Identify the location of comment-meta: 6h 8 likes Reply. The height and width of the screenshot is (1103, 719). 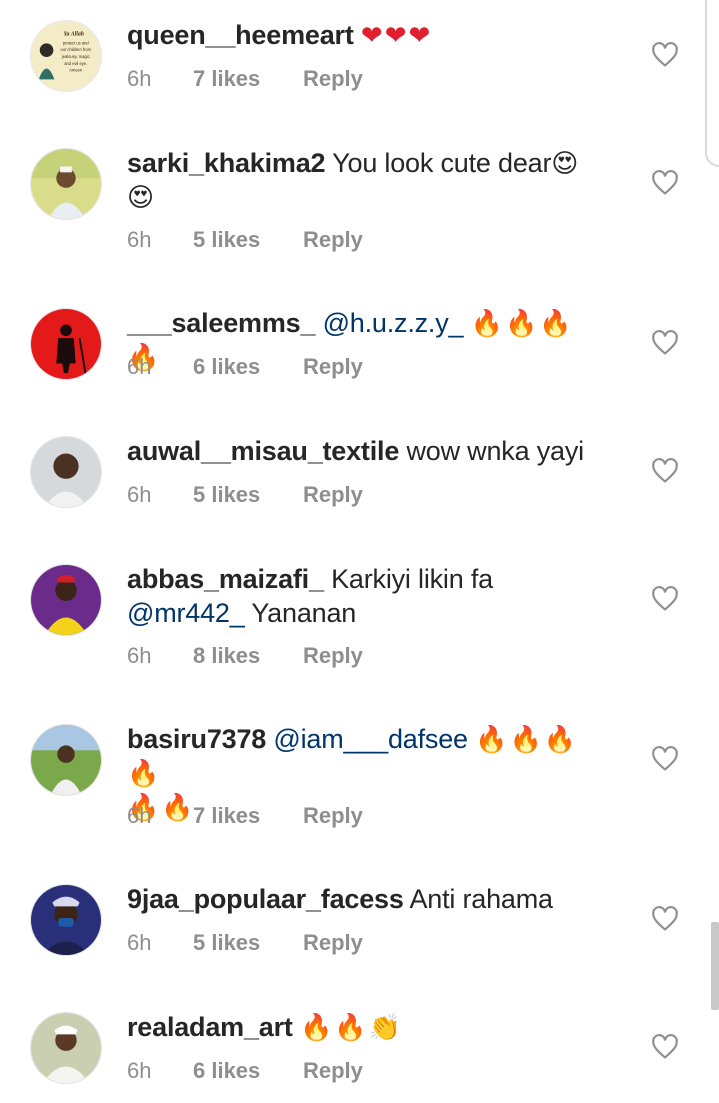
(245, 656).